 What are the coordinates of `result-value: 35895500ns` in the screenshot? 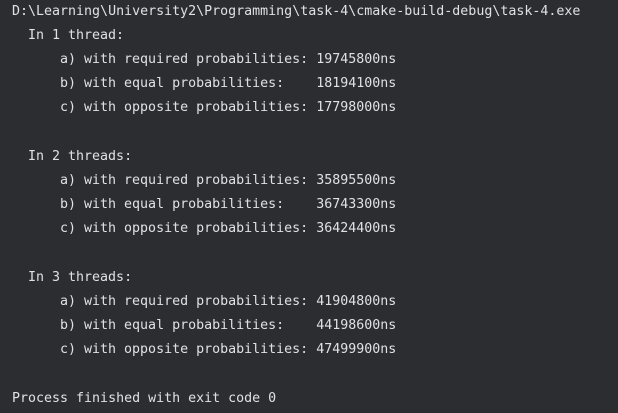 It's located at (356, 180).